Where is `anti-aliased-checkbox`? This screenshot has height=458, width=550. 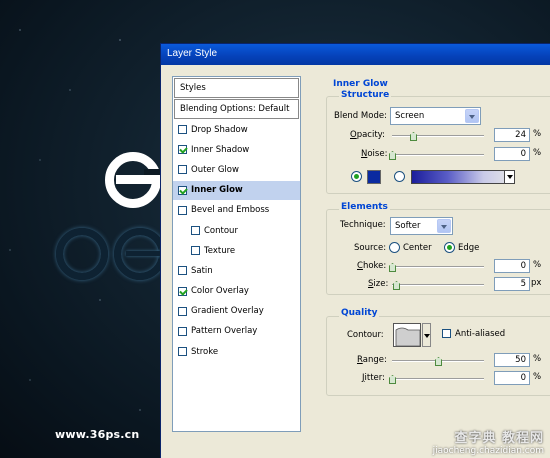 anti-aliased-checkbox is located at coordinates (446, 333).